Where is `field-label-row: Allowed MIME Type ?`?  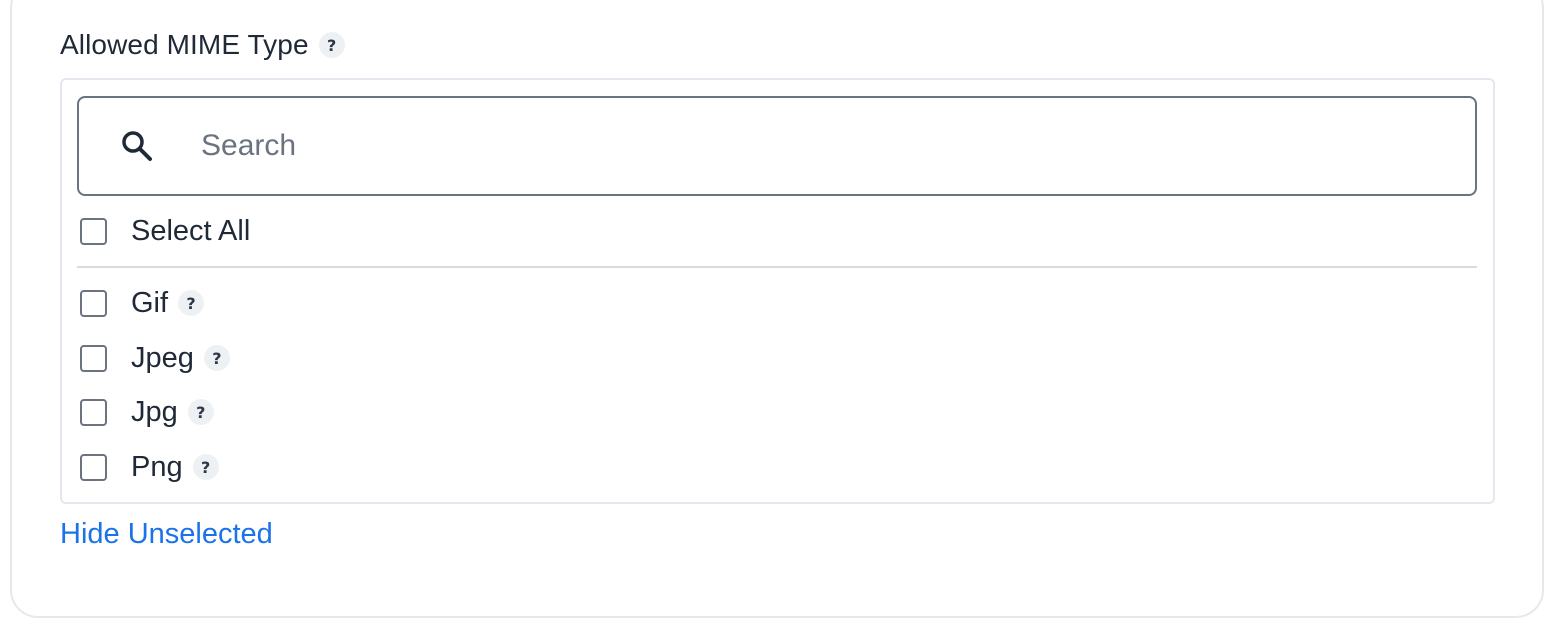
field-label-row: Allowed MIME Type ? is located at coordinates (202, 45).